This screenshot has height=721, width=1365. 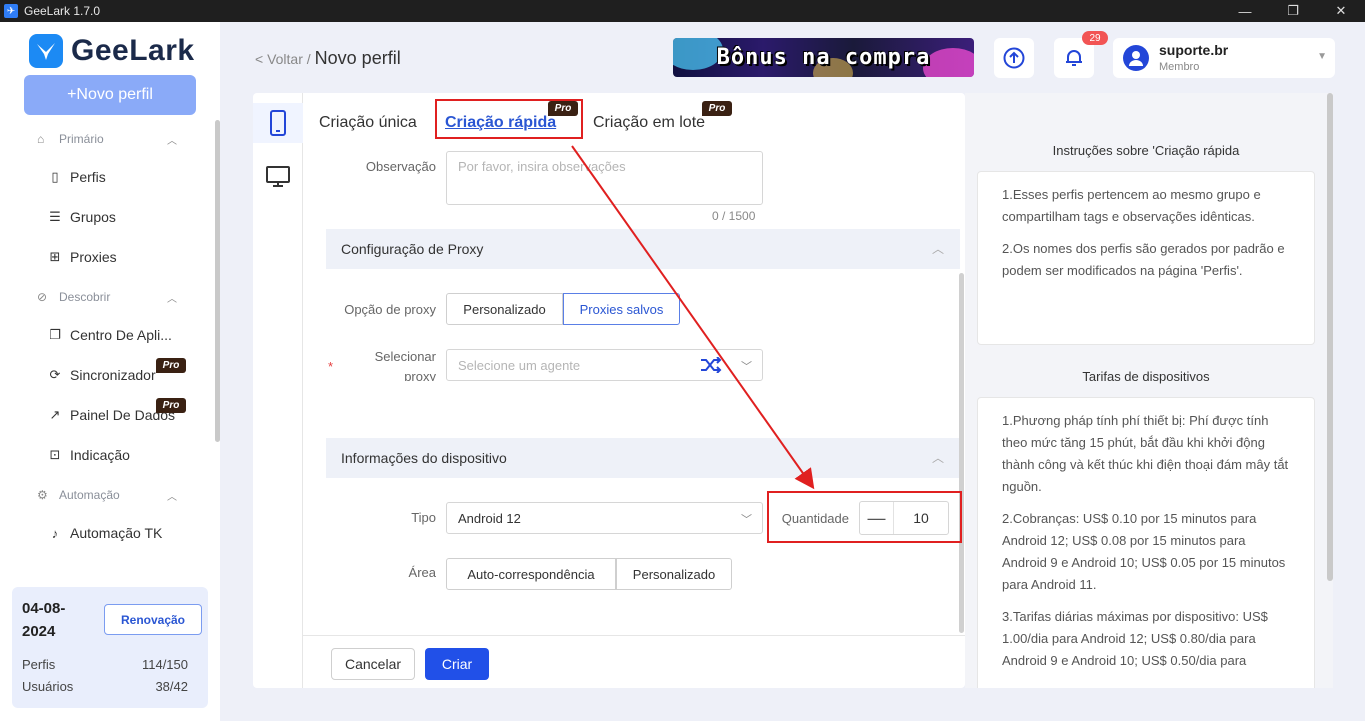 I want to click on observation-label: Observação, so click(x=400, y=166).